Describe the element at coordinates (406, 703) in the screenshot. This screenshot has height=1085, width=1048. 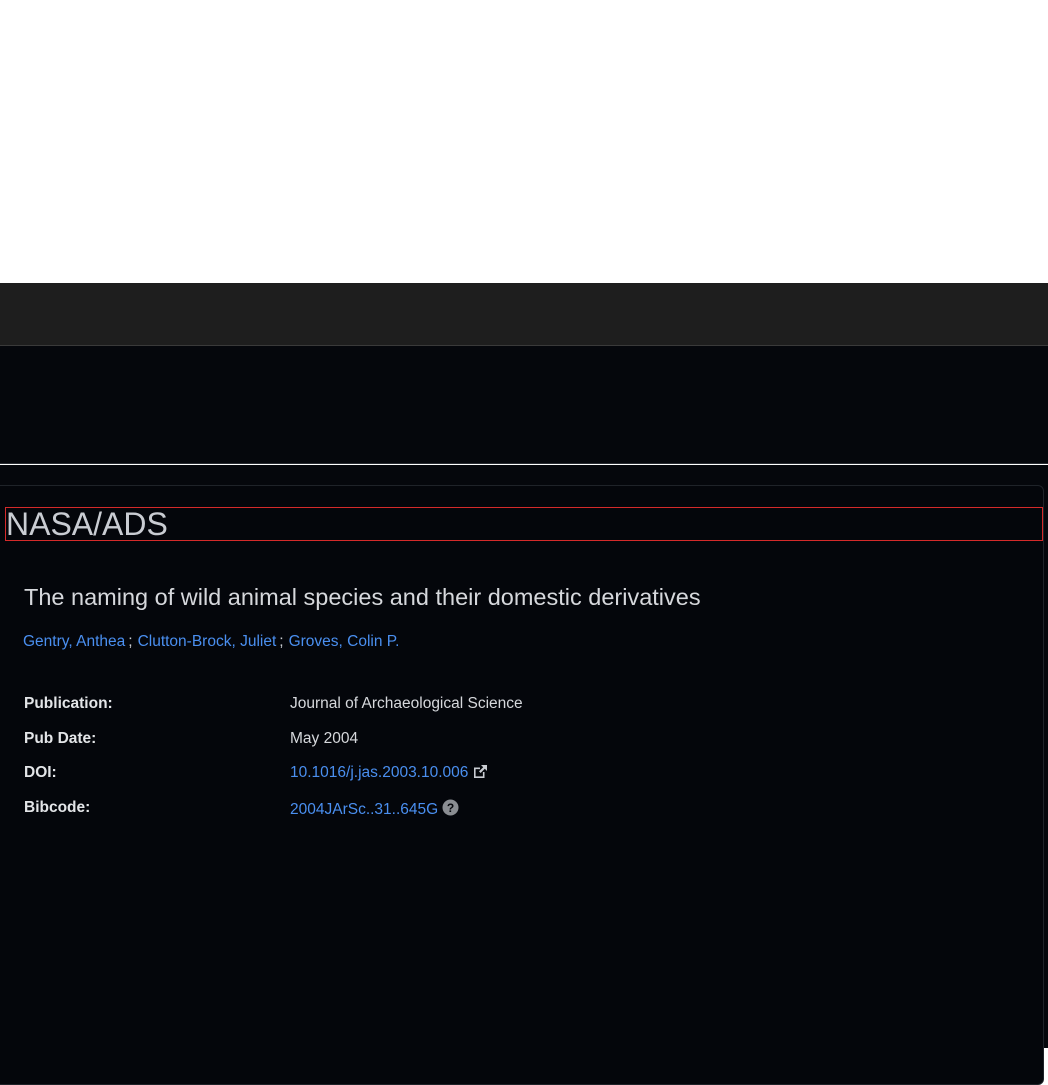
I see `publication-value: Journal of Archaeological Science` at that location.